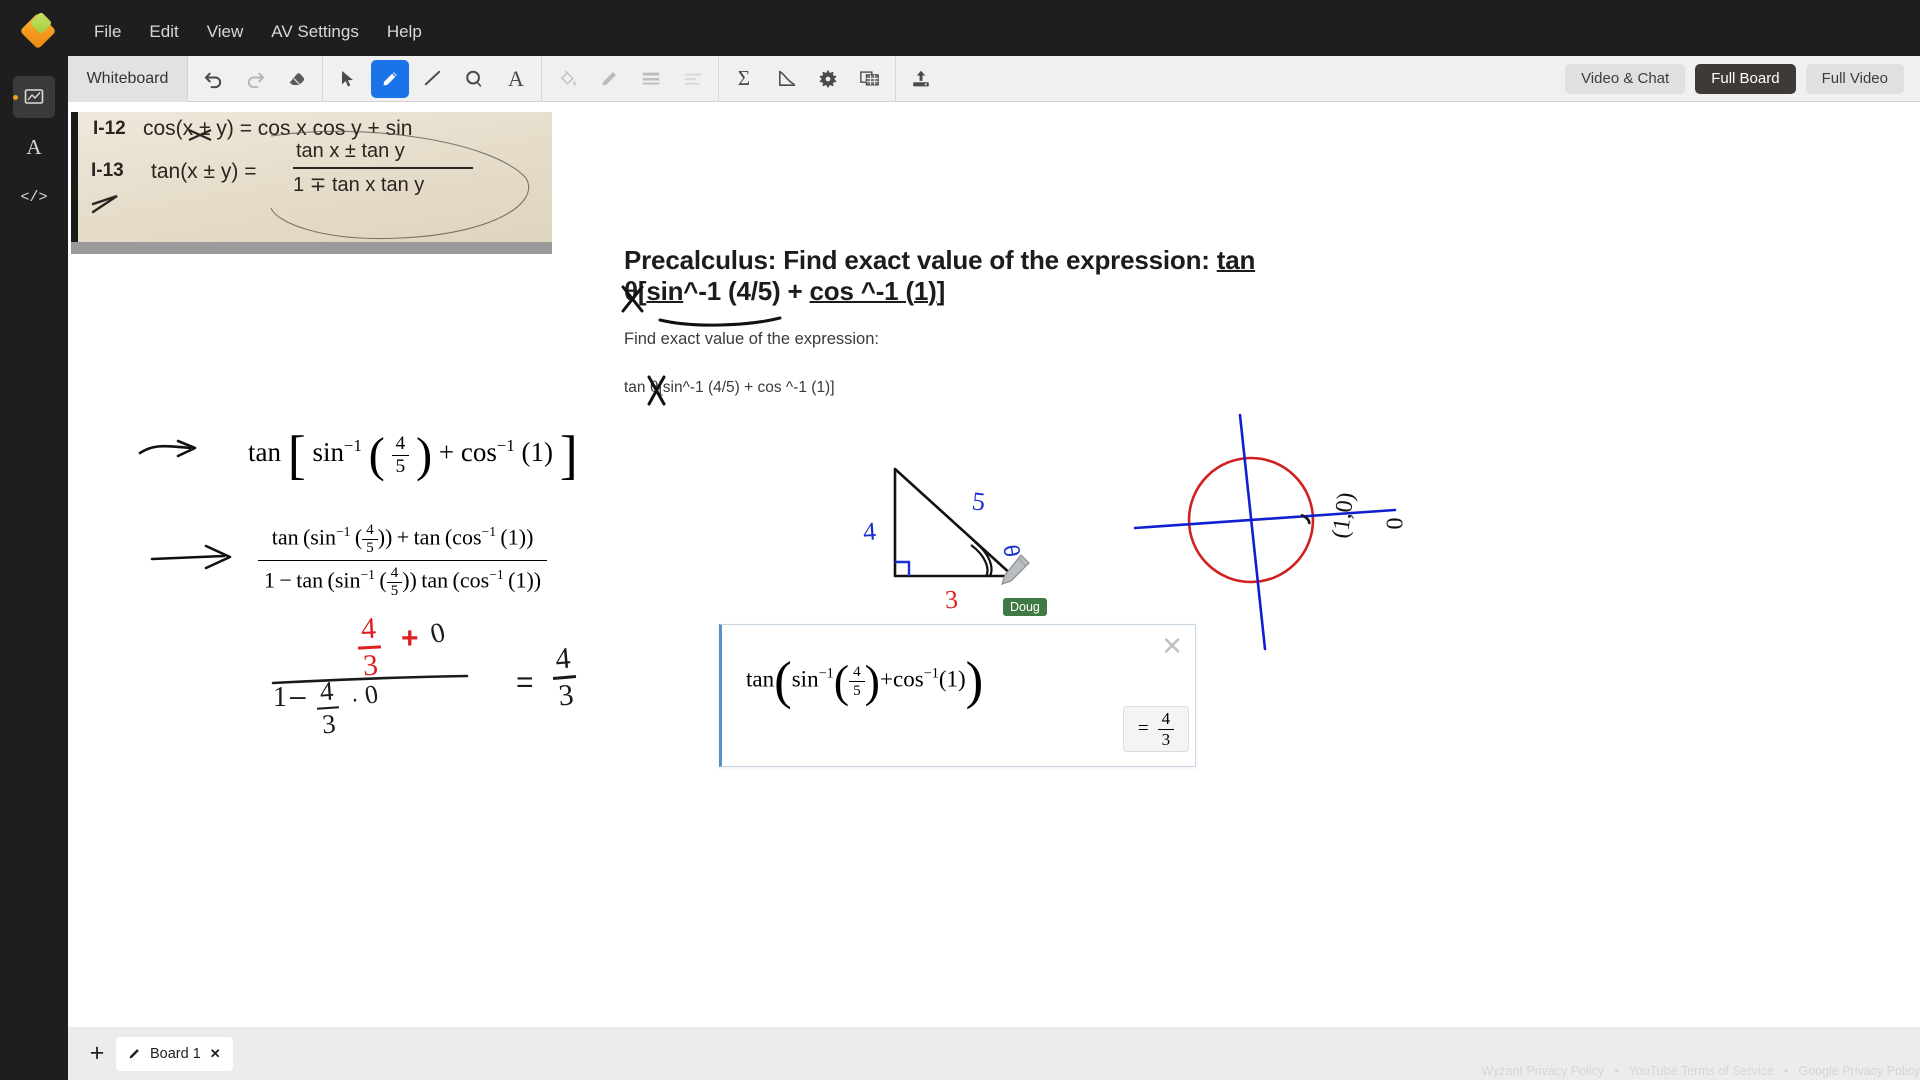 The width and height of the screenshot is (1920, 1080). Describe the element at coordinates (163, 32) in the screenshot. I see `menu-edit: Edit` at that location.